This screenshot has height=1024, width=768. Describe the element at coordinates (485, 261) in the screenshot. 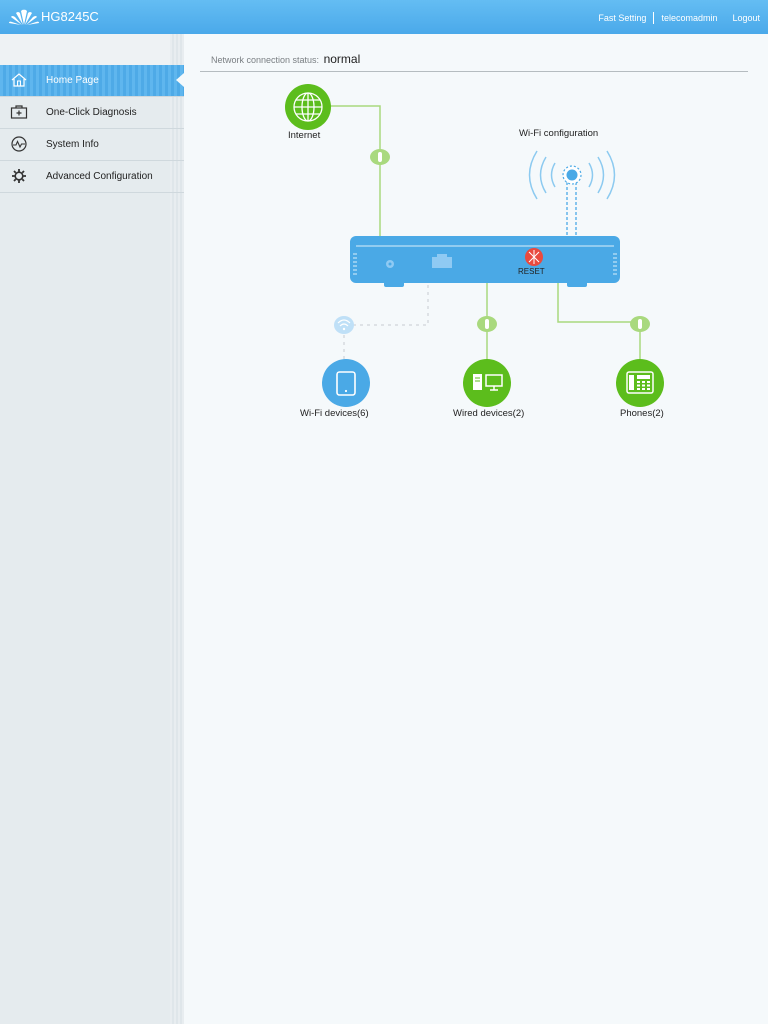

I see `router-icon` at that location.